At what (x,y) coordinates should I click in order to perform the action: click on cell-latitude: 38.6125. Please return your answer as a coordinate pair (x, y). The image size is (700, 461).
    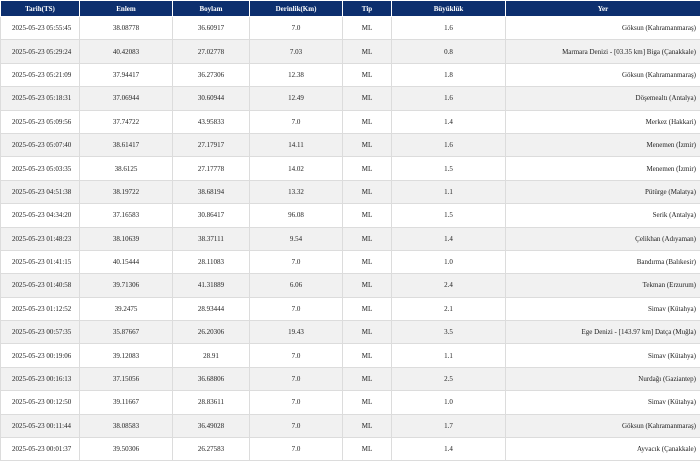
    Looking at the image, I should click on (126, 168).